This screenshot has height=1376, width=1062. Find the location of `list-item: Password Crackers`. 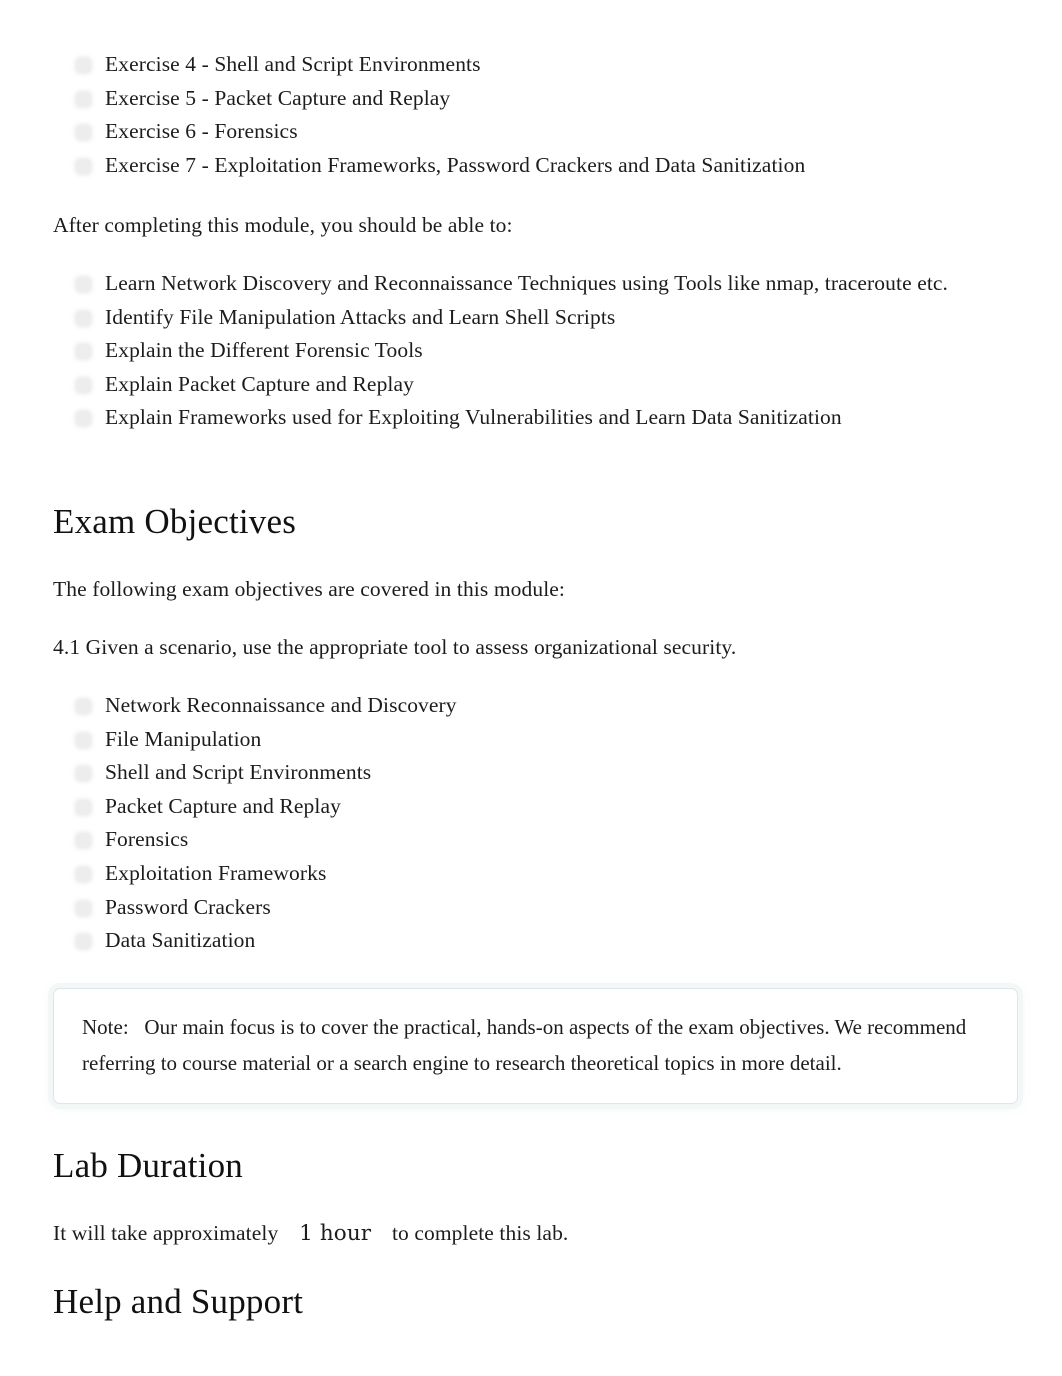

list-item: Password Crackers is located at coordinates (255, 908).